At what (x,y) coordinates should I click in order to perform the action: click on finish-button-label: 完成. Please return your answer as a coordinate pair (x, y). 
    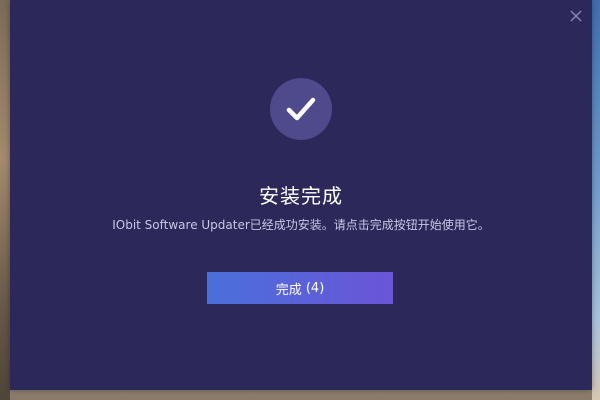
    Looking at the image, I should click on (288, 290).